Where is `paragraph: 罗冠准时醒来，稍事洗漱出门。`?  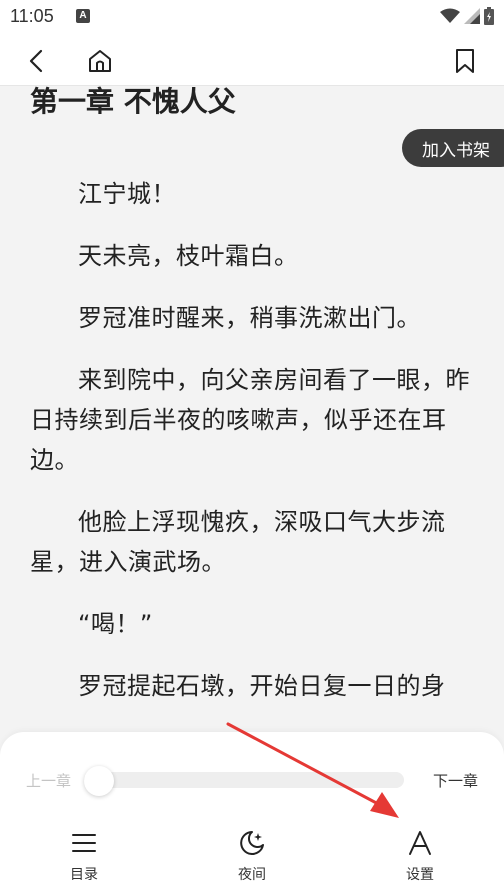 paragraph: 罗冠准时醒来，稍事洗漱出门。 is located at coordinates (249, 318).